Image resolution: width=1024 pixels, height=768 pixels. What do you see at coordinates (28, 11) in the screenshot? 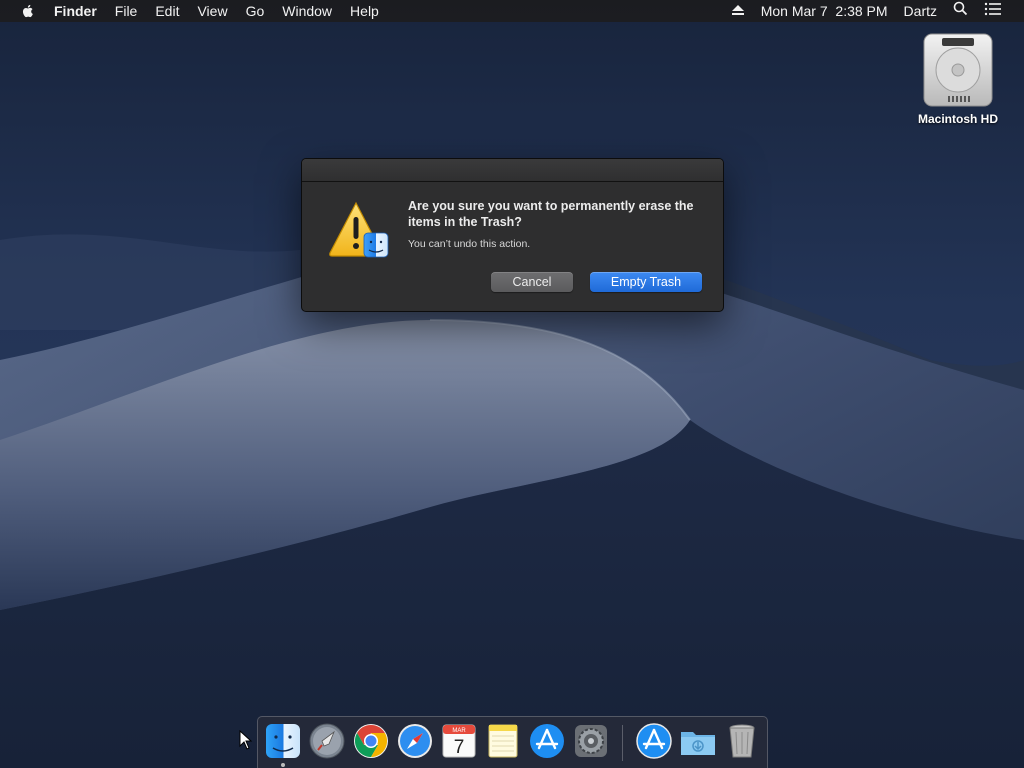
I see `apple-menu-icon` at bounding box center [28, 11].